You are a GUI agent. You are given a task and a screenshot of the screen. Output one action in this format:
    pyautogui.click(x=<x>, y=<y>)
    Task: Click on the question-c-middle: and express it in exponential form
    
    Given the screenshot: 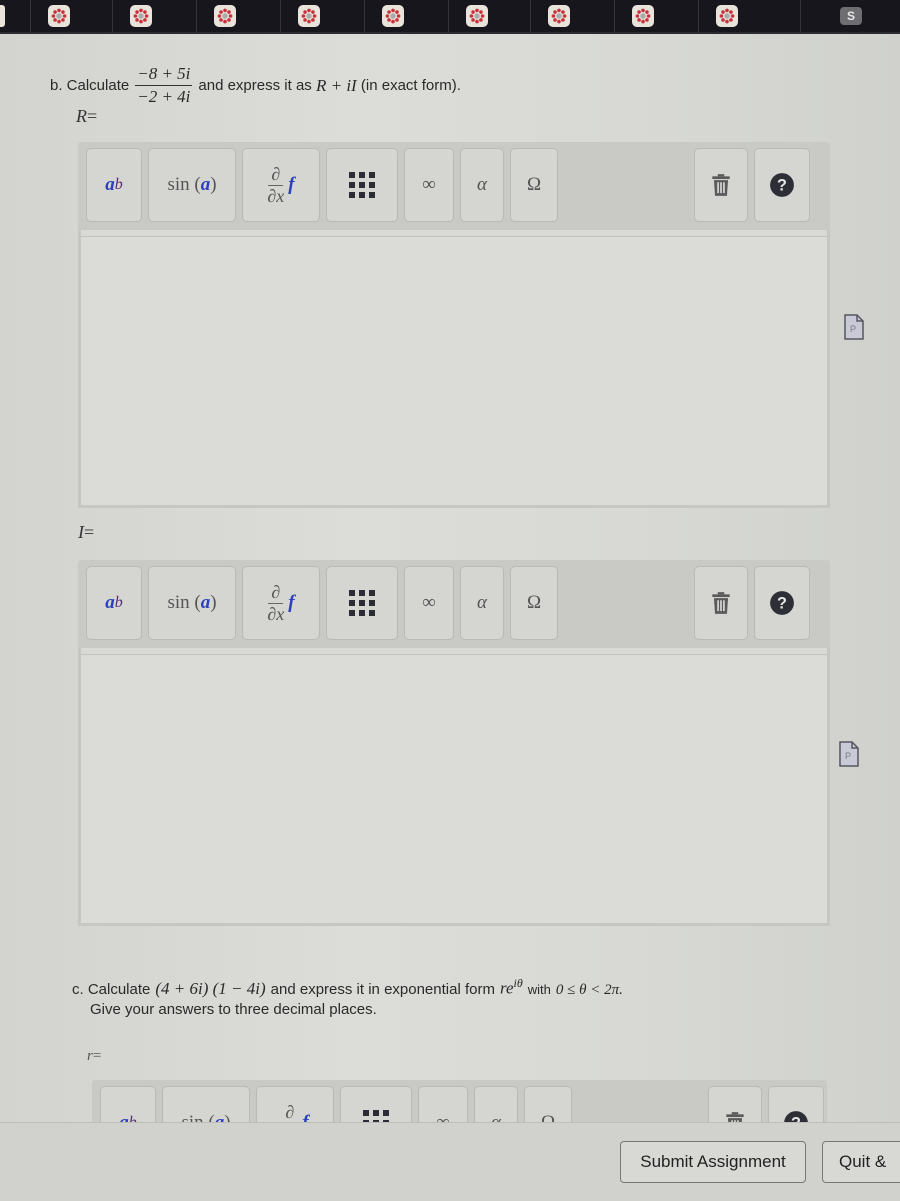 What is the action you would take?
    pyautogui.click(x=382, y=989)
    